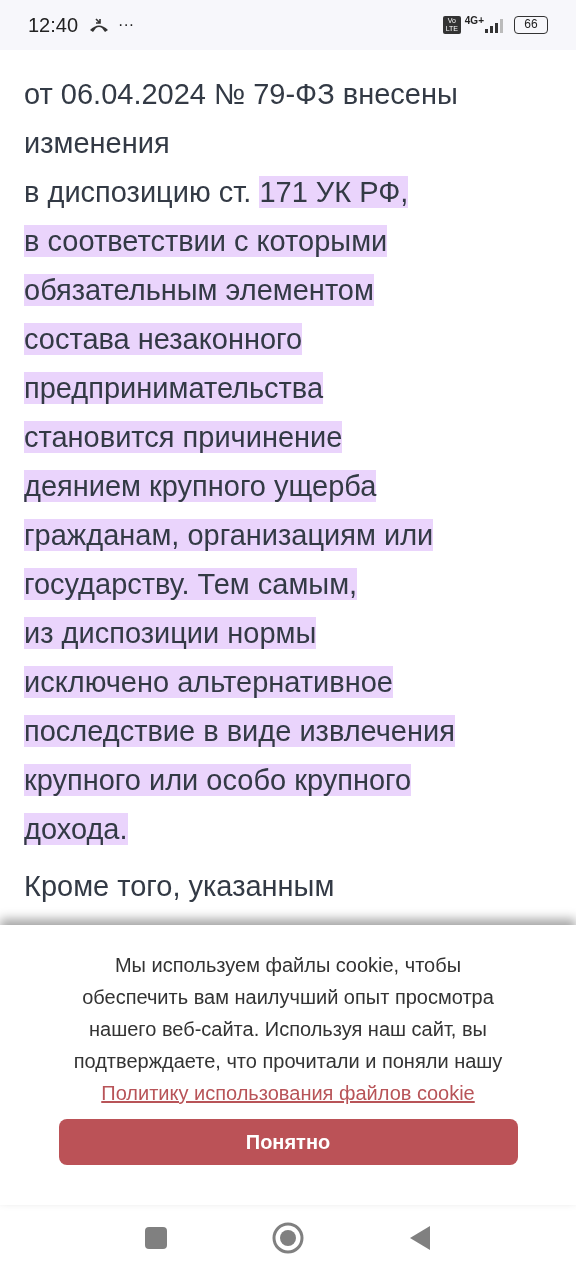  What do you see at coordinates (199, 290) in the screenshot?
I see `highlighted-text: обязательным элементом` at bounding box center [199, 290].